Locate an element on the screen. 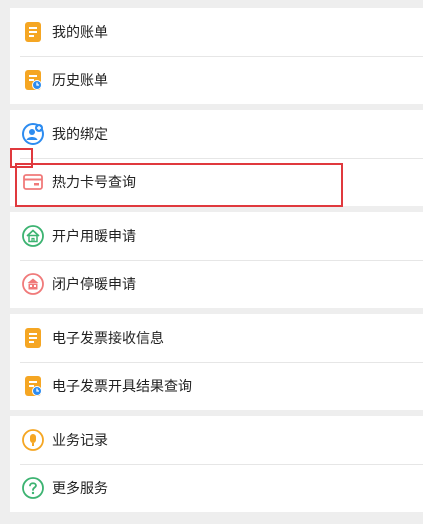  menu-item-my-binding: 我的绑定 is located at coordinates (216, 134).